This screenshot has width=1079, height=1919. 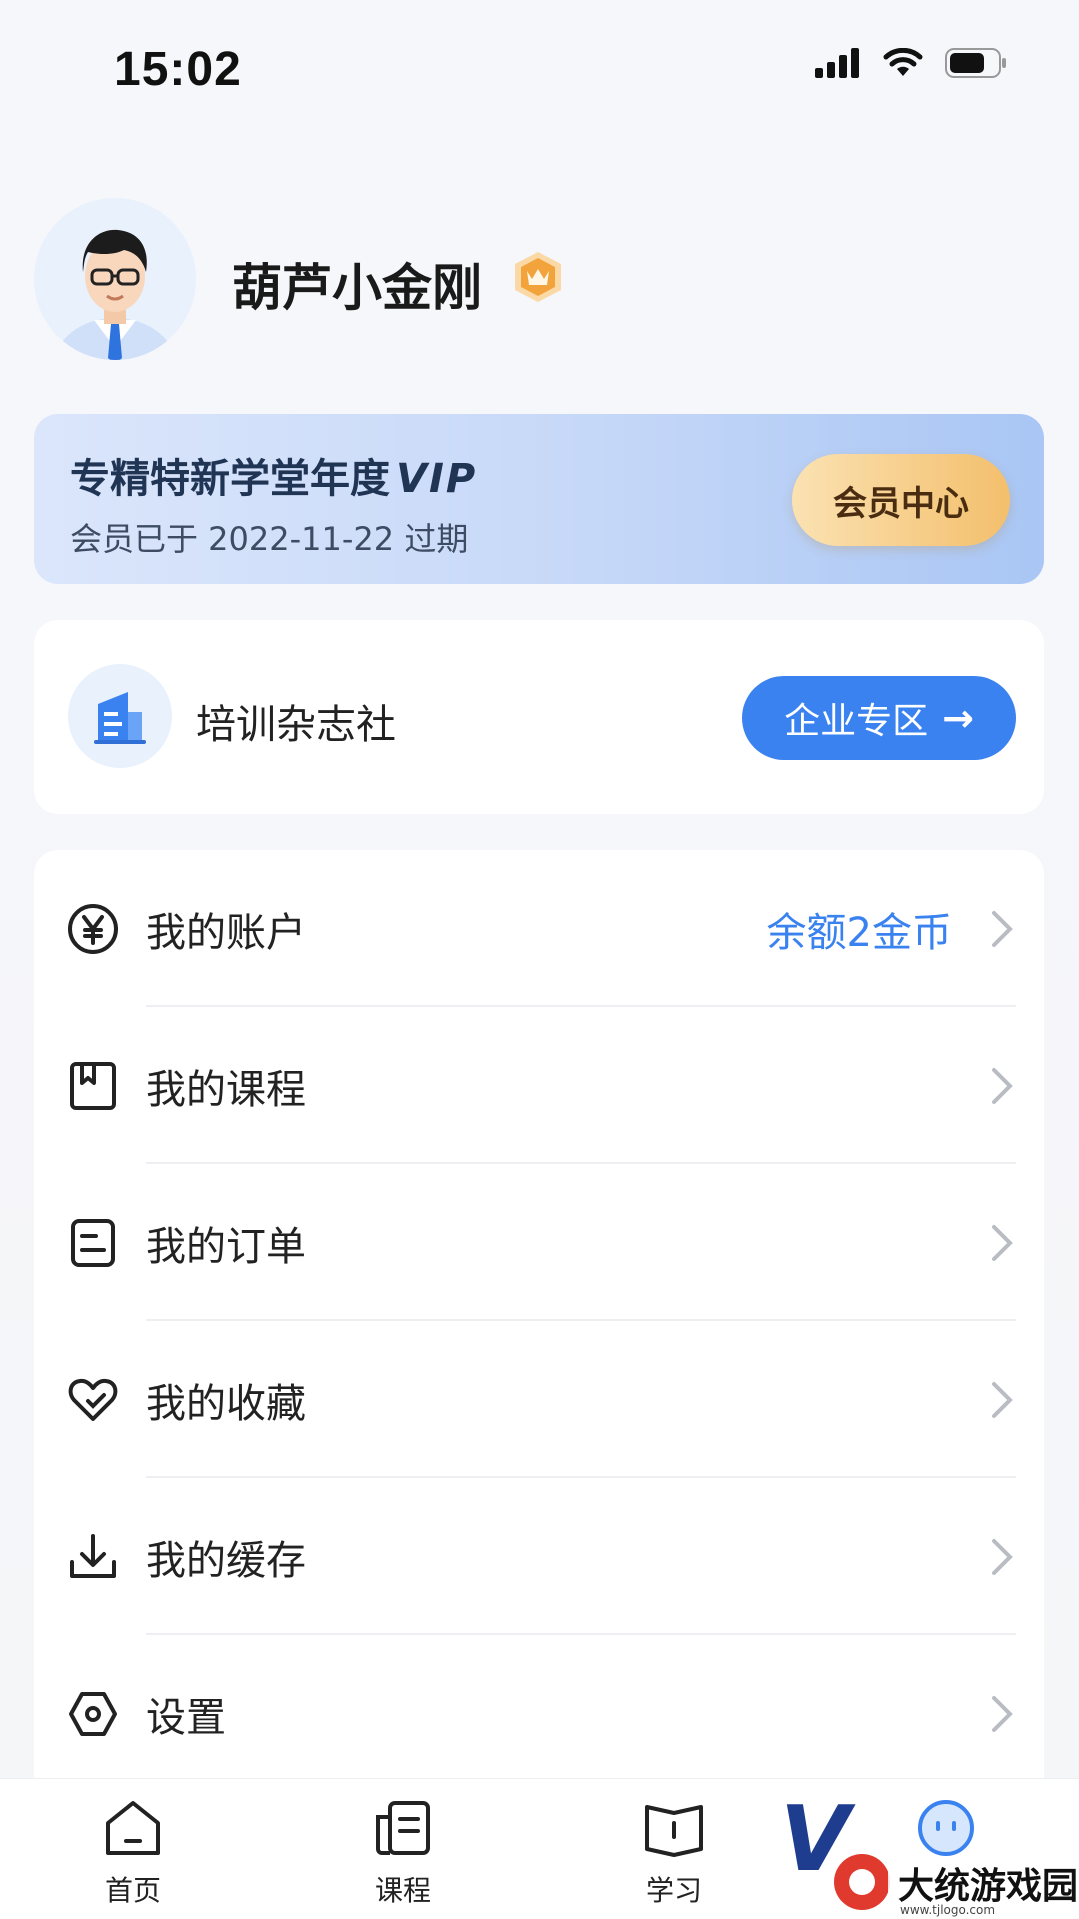 I want to click on tab-label: 课程, so click(x=402, y=1890).